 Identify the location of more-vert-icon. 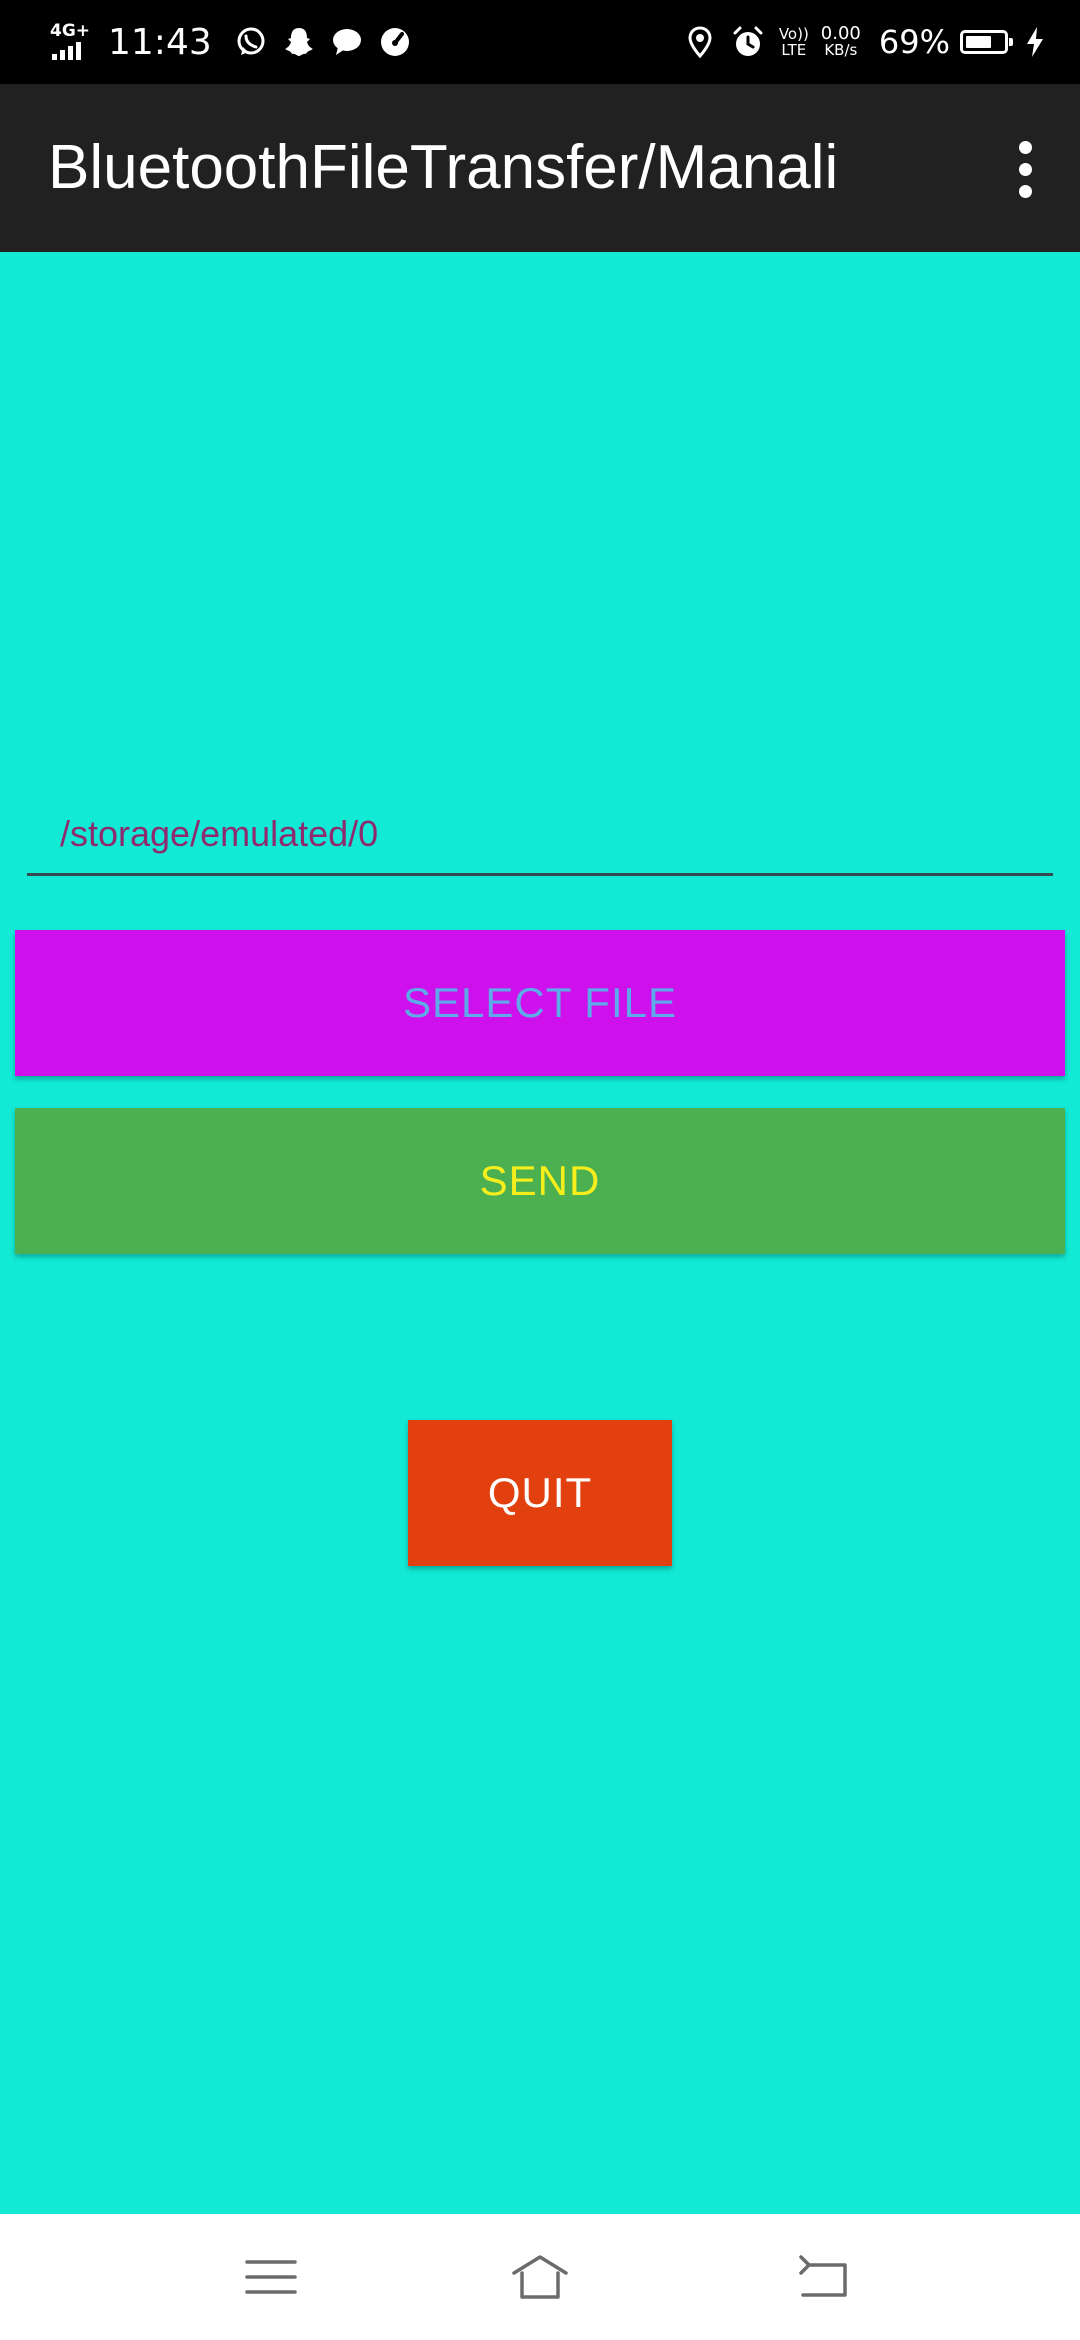
(1025, 169).